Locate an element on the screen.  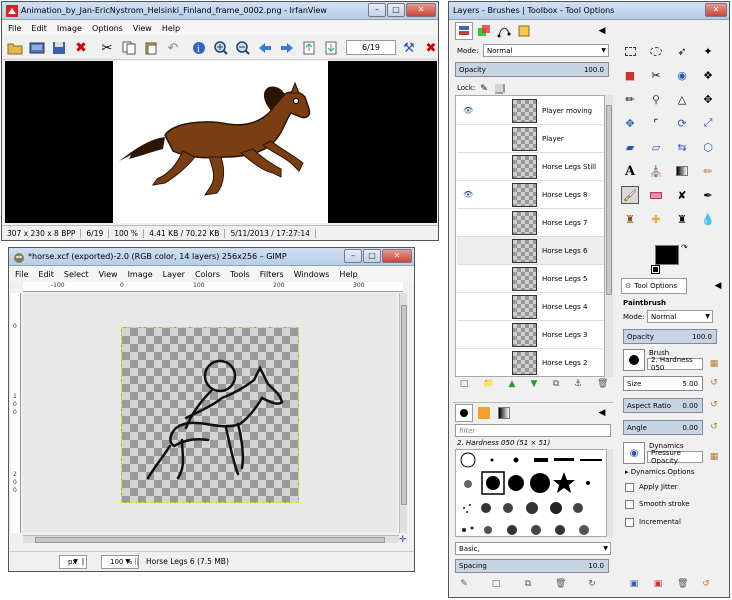
aspect-reset-icon: ↺ is located at coordinates (714, 405).